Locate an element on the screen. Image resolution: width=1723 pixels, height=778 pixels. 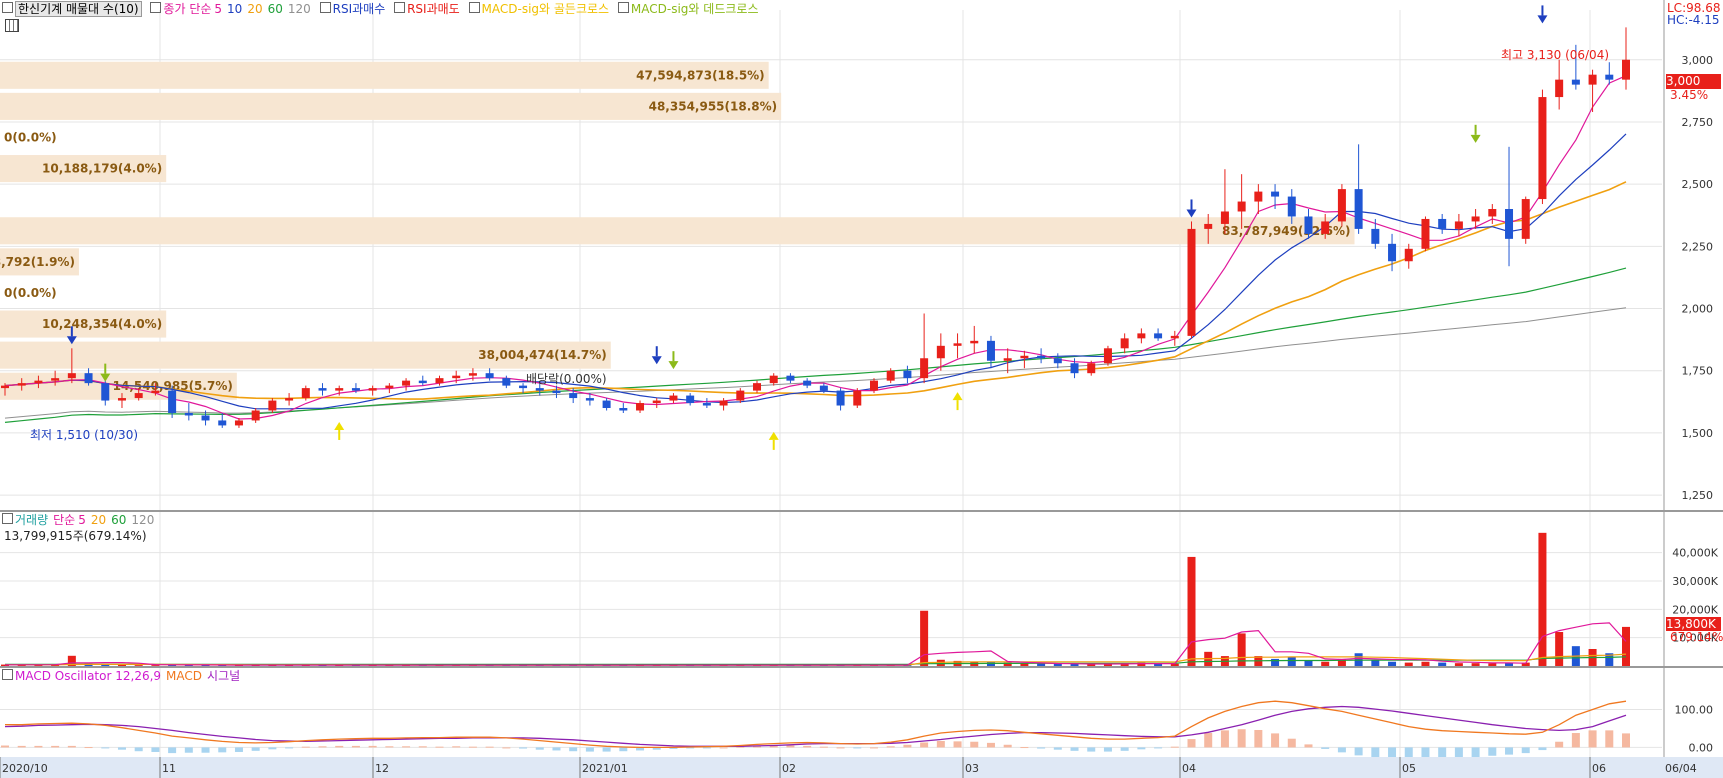
vol-ma20-period: 20 is located at coordinates (98, 520).